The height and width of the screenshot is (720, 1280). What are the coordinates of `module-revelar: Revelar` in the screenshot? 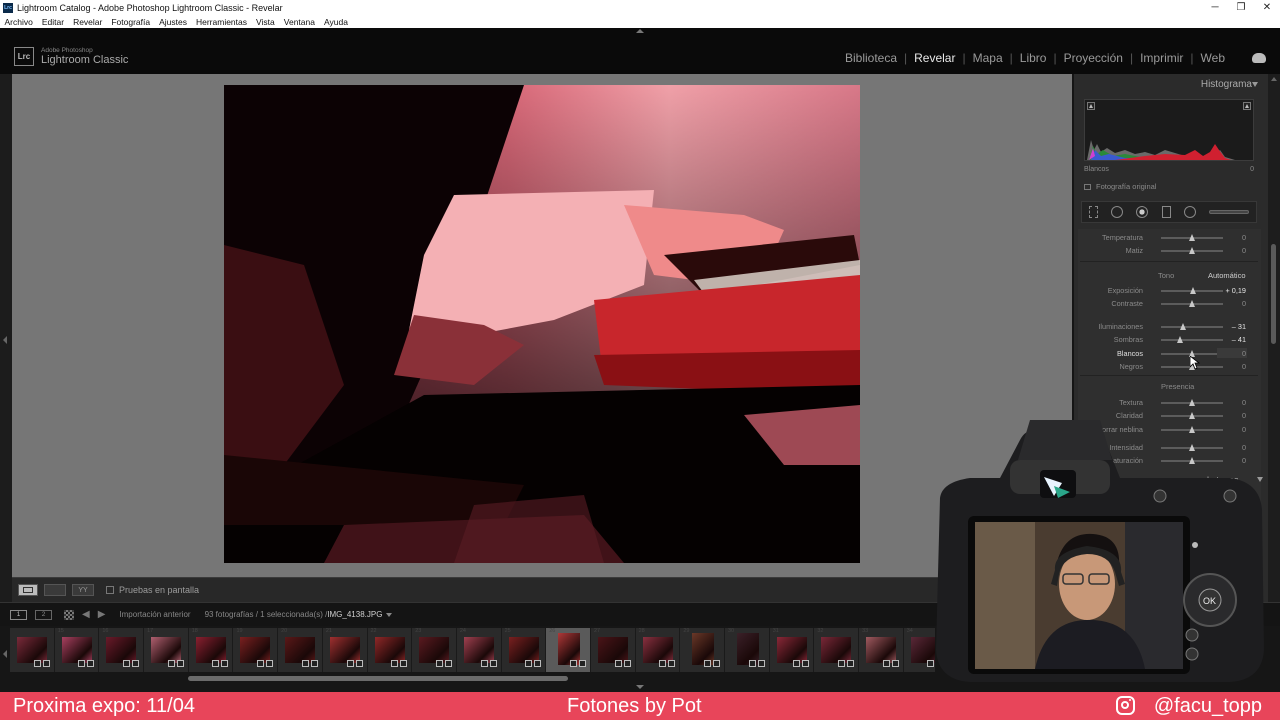 It's located at (934, 58).